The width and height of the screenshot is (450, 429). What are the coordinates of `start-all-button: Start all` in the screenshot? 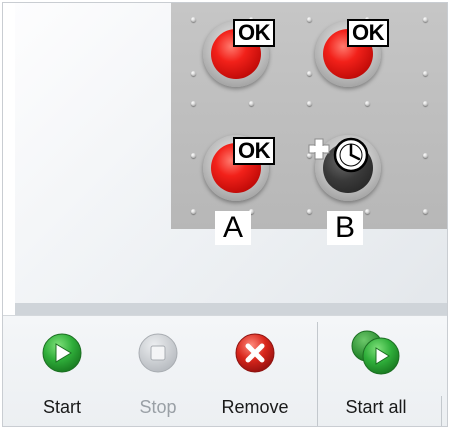 It's located at (376, 371).